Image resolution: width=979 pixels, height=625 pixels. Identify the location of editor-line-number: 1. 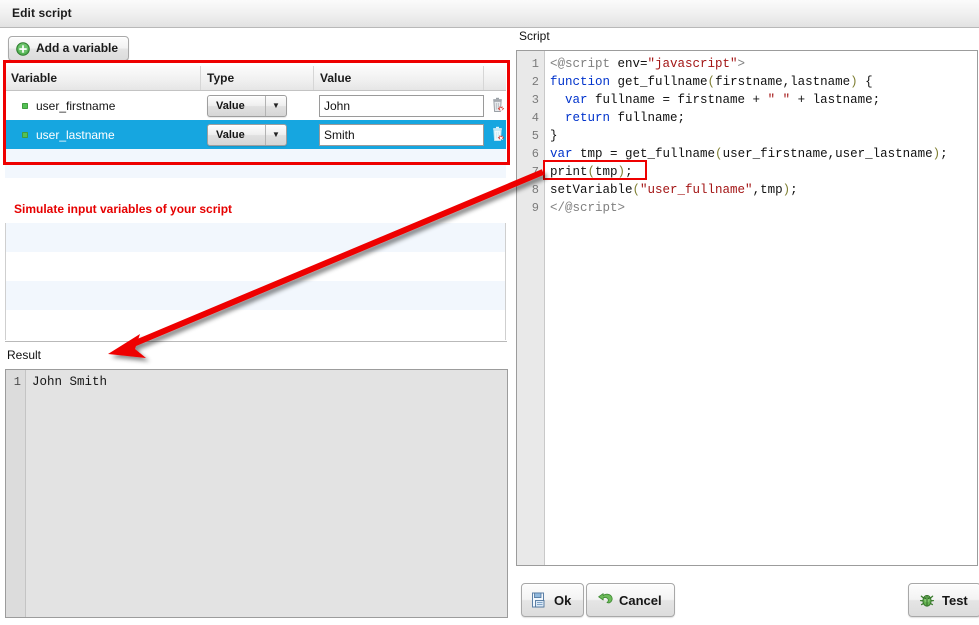
(535, 64).